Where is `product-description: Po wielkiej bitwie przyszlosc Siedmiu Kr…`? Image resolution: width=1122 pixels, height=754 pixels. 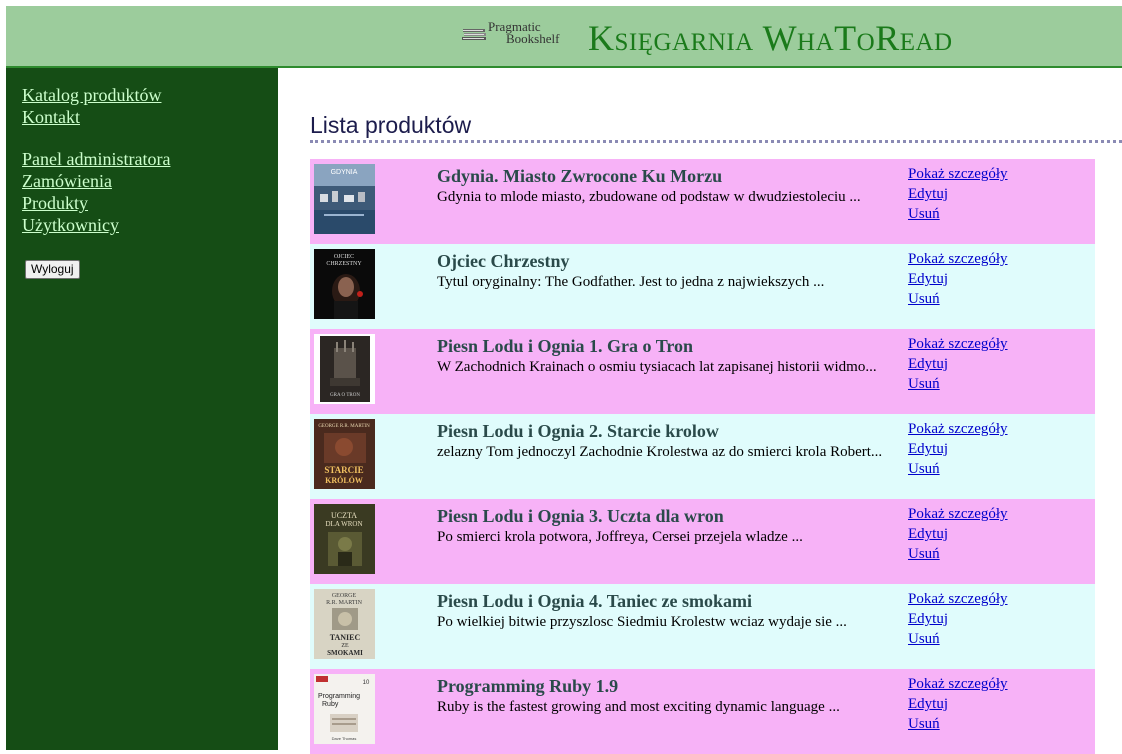 product-description: Po wielkiej bitwie przyszlosc Siedmiu Kr… is located at coordinates (642, 622).